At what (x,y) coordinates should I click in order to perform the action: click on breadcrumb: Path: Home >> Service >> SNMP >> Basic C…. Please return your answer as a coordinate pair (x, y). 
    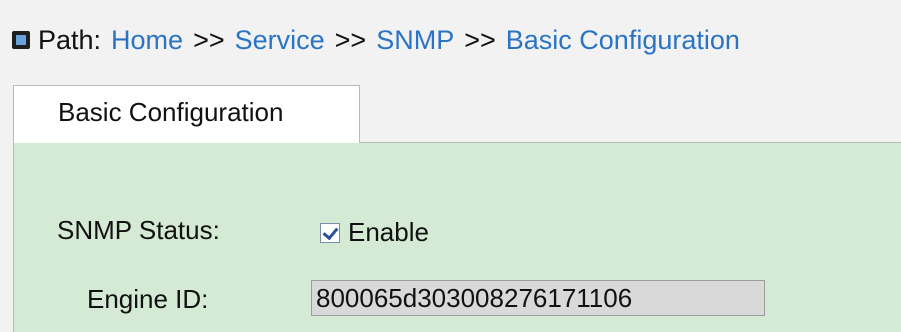
    Looking at the image, I should click on (376, 40).